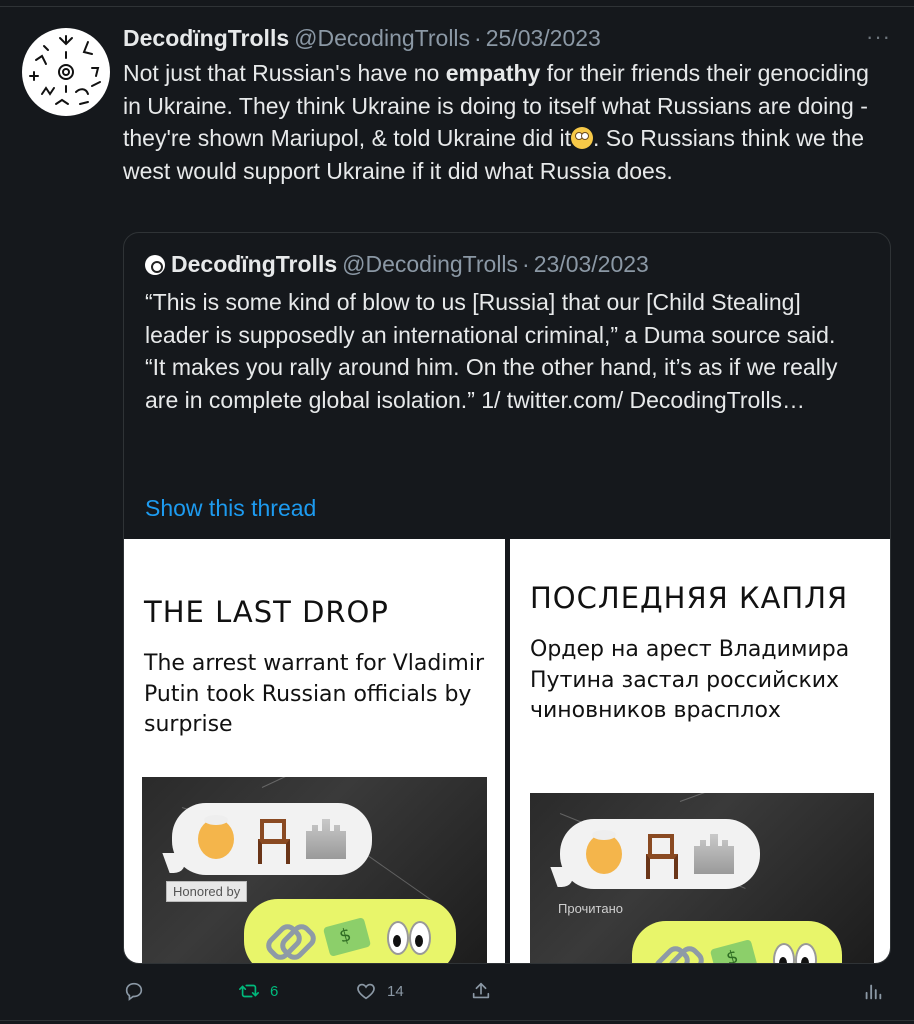 This screenshot has width=914, height=1024. I want to click on author-handle: @DecodingTrolls, so click(382, 38).